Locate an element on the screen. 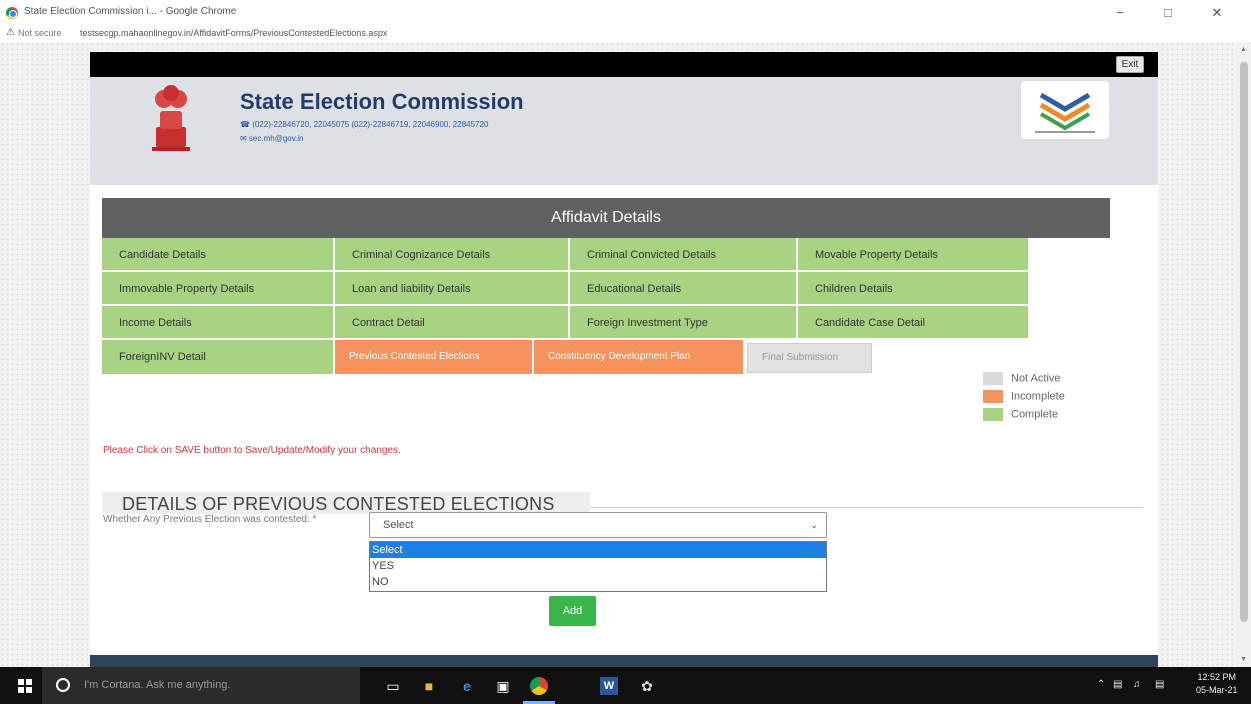 This screenshot has height=704, width=1251. scrollbar-thumb is located at coordinates (1244, 342).